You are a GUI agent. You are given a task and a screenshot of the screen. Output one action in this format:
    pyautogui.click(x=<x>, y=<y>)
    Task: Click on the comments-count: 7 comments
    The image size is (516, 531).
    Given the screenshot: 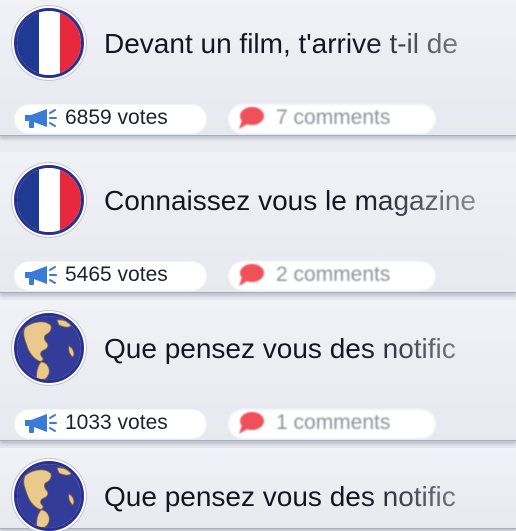 What is the action you would take?
    pyautogui.click(x=333, y=117)
    